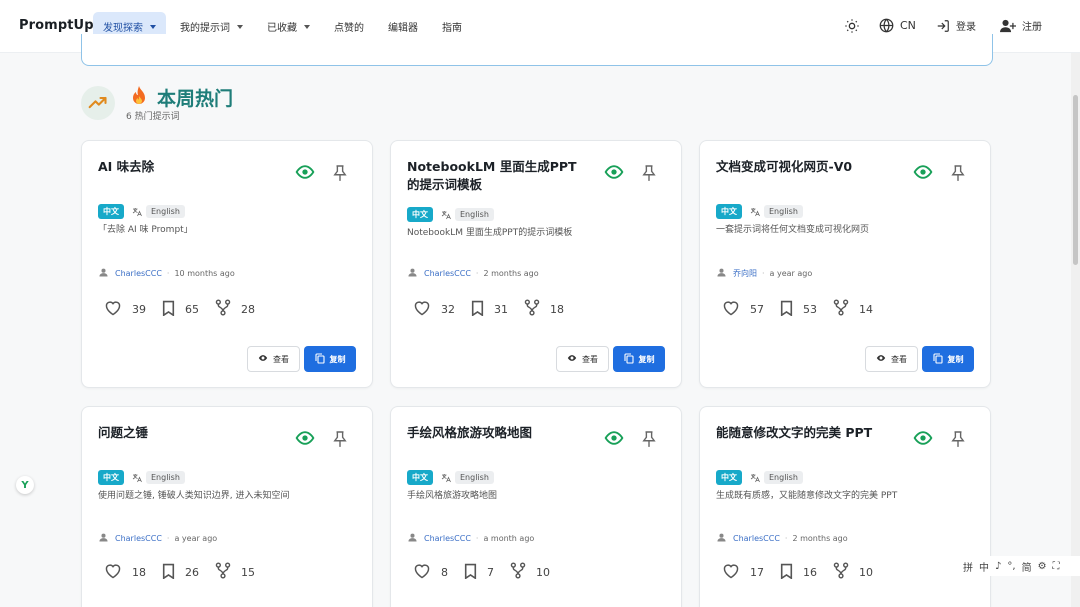  What do you see at coordinates (806, 167) in the screenshot?
I see `card-title: 文档变成可视化网页-V0` at bounding box center [806, 167].